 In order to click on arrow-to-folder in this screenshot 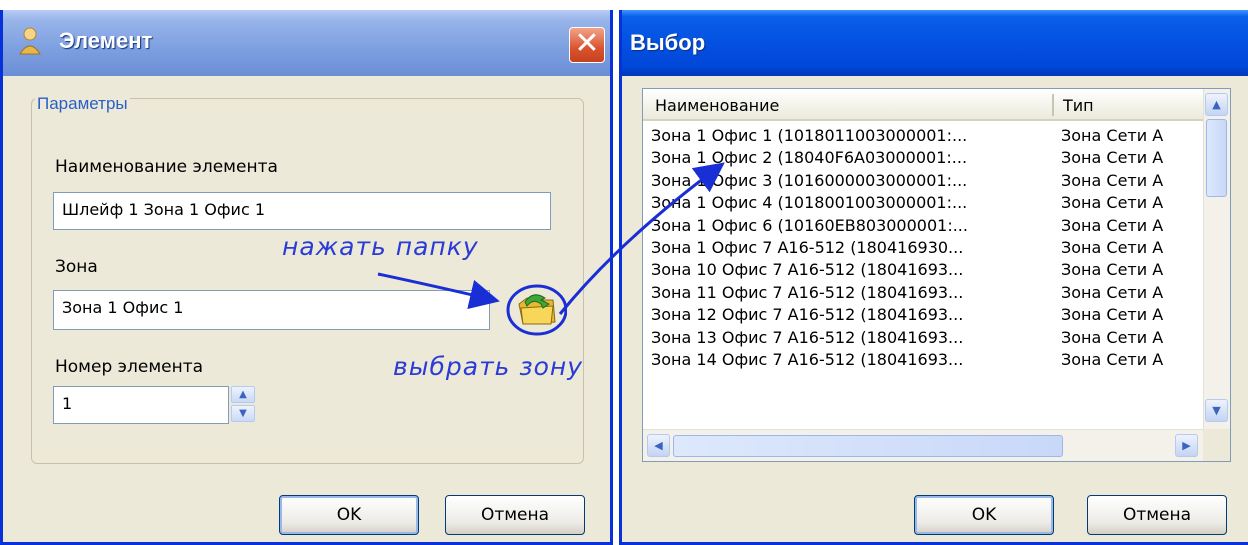, I will do `click(438, 291)`.